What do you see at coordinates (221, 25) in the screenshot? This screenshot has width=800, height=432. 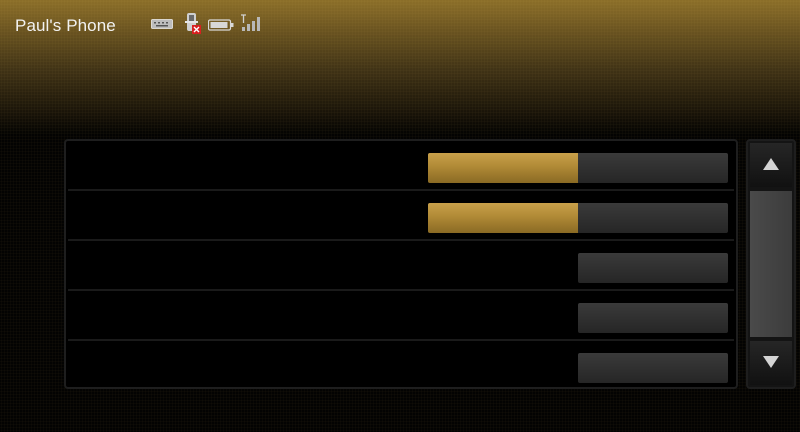 I see `battery-icon` at bounding box center [221, 25].